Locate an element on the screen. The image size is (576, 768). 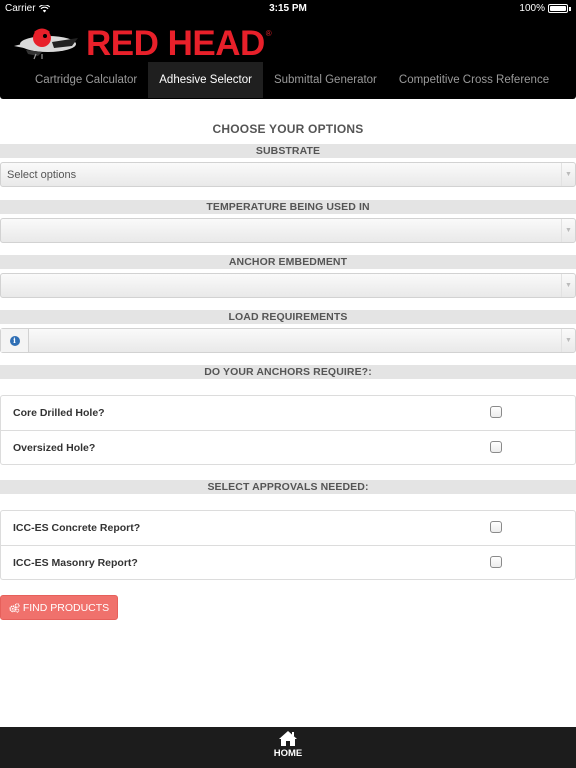
option-label: Oversized Hole? is located at coordinates (54, 447).